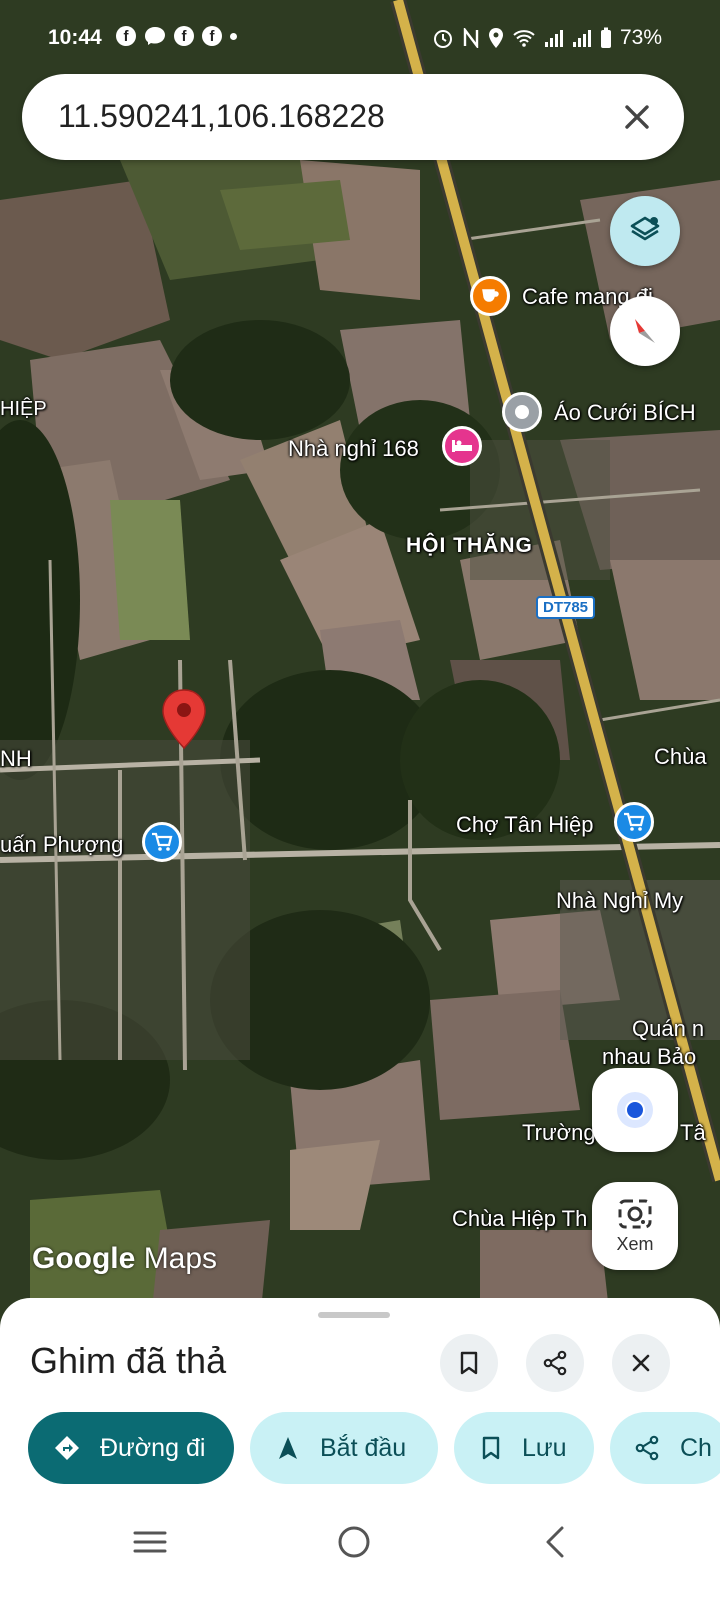 Image resolution: width=720 pixels, height=1600 pixels. Describe the element at coordinates (668, 1029) in the screenshot. I see `label-quan-nhau-1: Quán n` at that location.